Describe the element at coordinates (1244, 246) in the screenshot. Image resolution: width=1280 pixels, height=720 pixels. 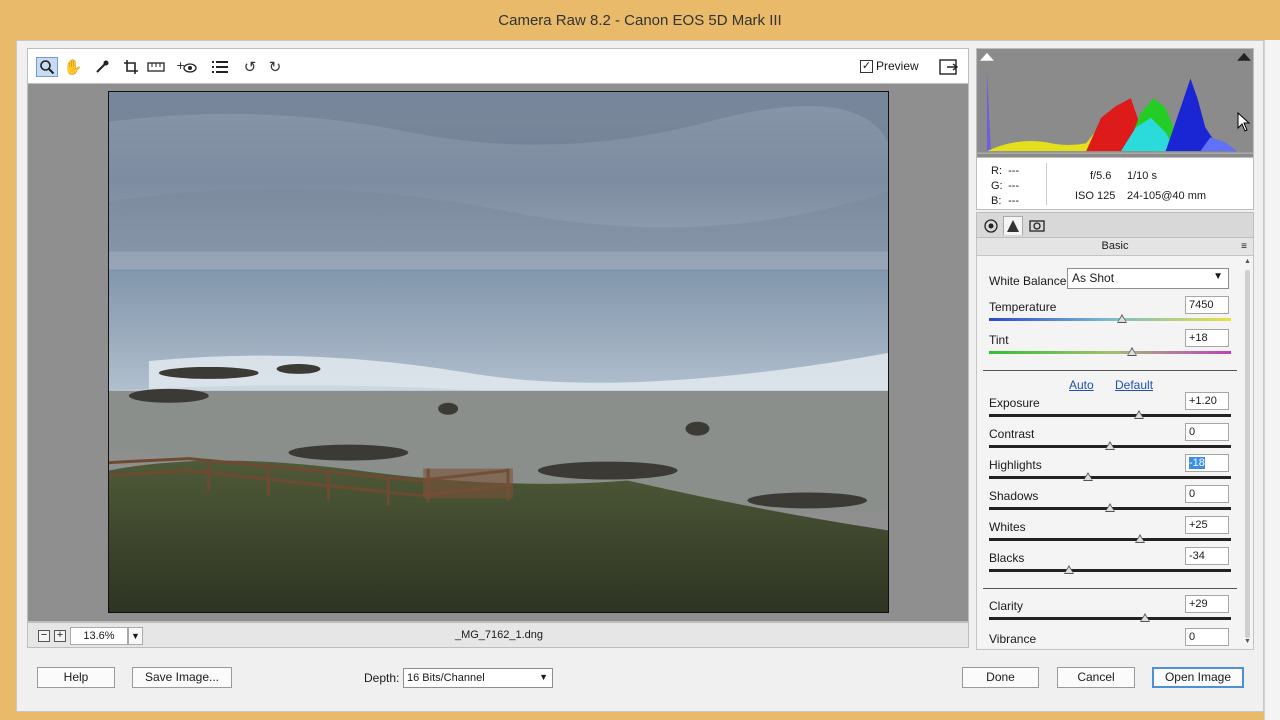
I see `panel-menu-icon: ≡` at that location.